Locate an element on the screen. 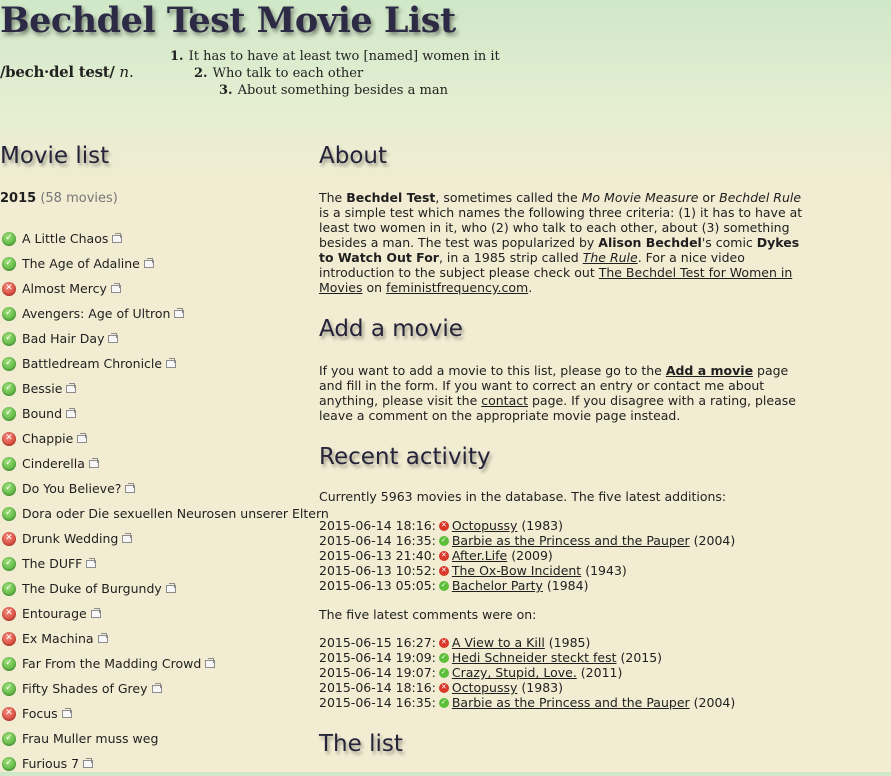 The width and height of the screenshot is (891, 776). the-rule-link: The Rule is located at coordinates (610, 257).